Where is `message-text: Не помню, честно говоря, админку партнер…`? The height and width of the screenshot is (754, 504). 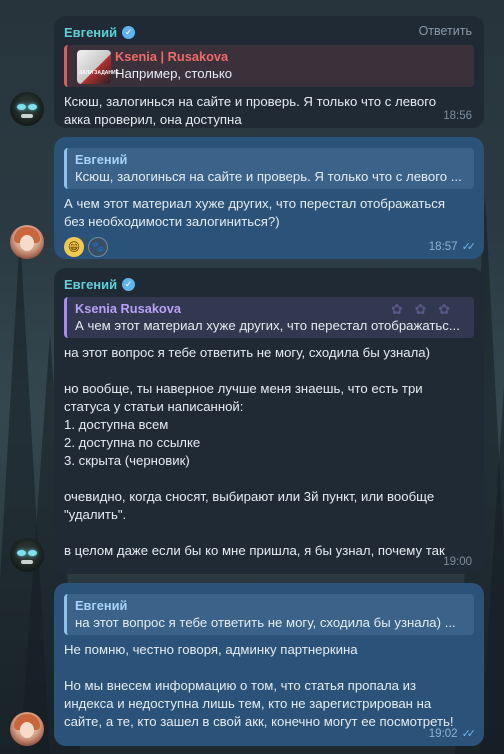
message-text: Не помню, честно говоря, админку партнер… is located at coordinates (259, 685).